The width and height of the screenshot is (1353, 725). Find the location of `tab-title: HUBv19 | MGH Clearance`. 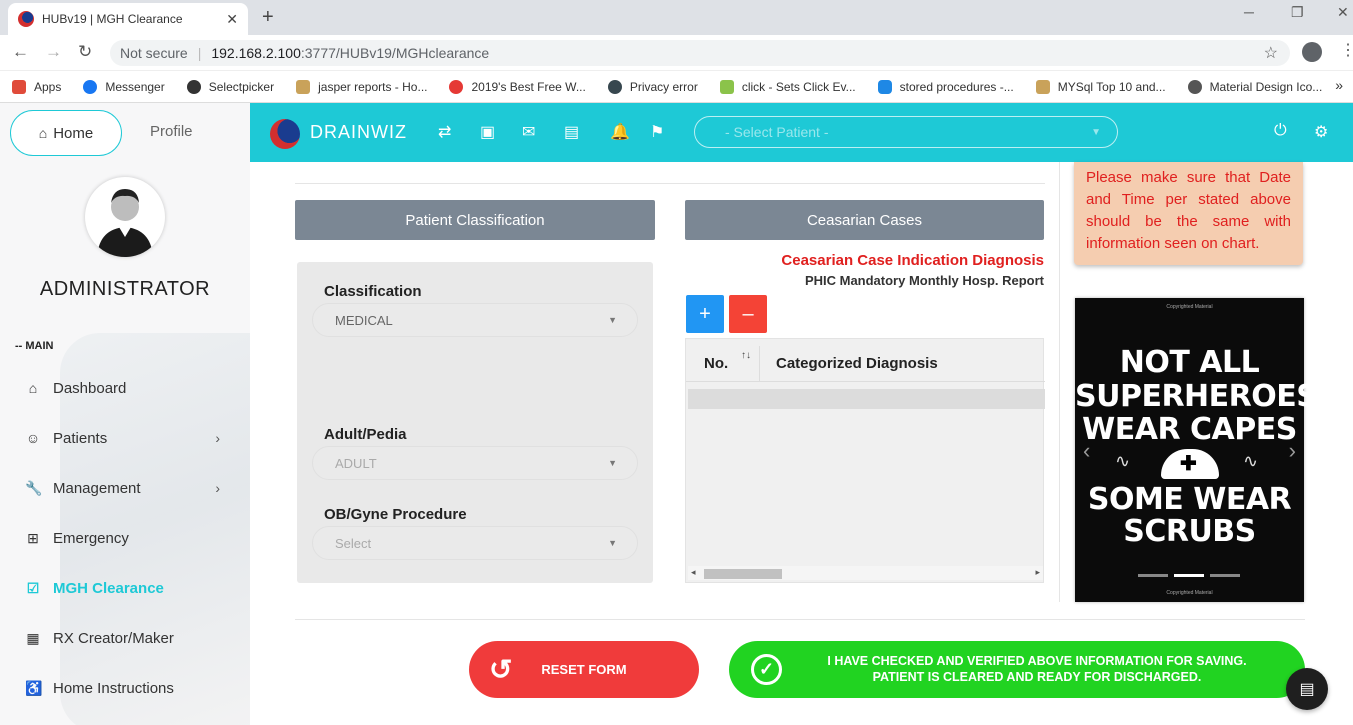

tab-title: HUBv19 | MGH Clearance is located at coordinates (112, 19).